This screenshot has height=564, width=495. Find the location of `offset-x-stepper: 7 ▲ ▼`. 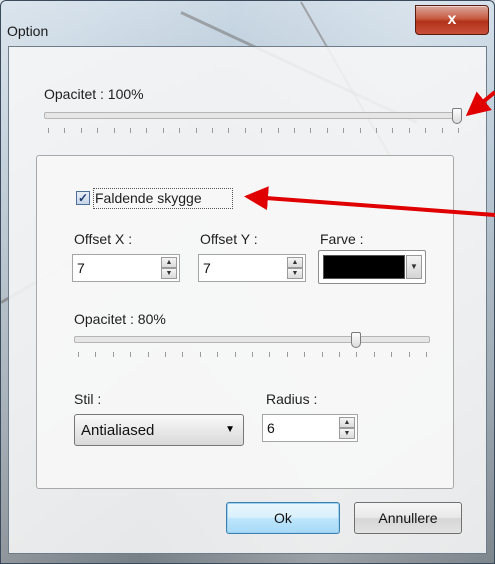

offset-x-stepper: 7 ▲ ▼ is located at coordinates (126, 268).